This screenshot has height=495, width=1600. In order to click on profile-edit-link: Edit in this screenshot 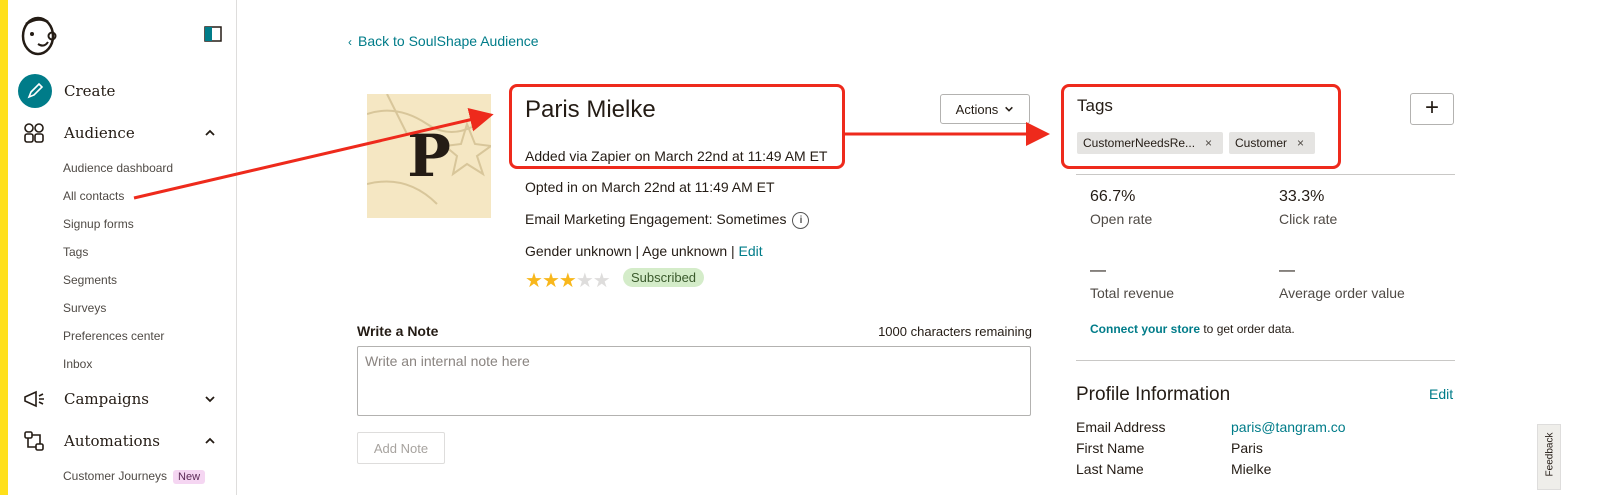, I will do `click(1441, 394)`.